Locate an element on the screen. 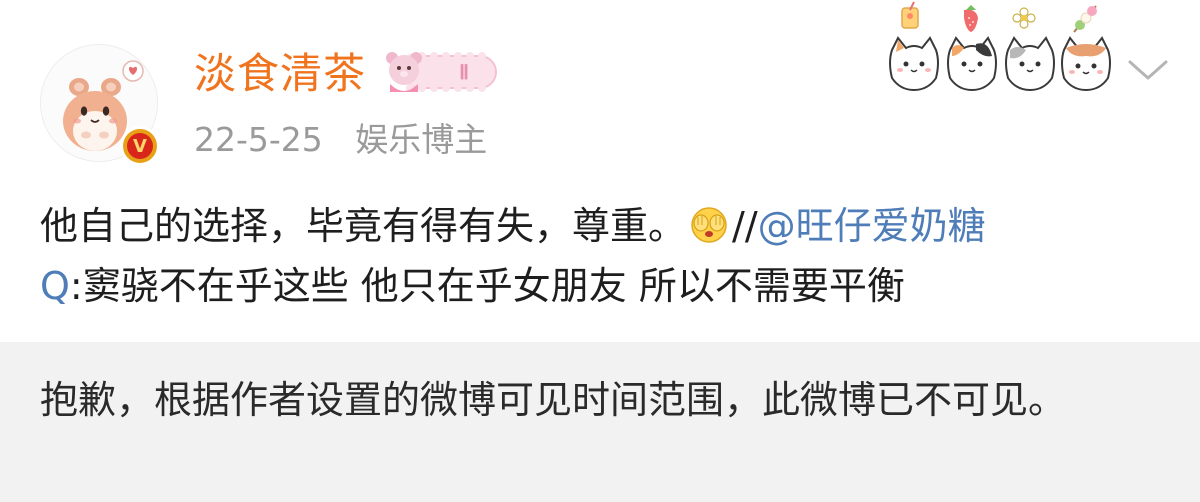 Image resolution: width=1200 pixels, height=502 pixels. more-options-button is located at coordinates (1148, 70).